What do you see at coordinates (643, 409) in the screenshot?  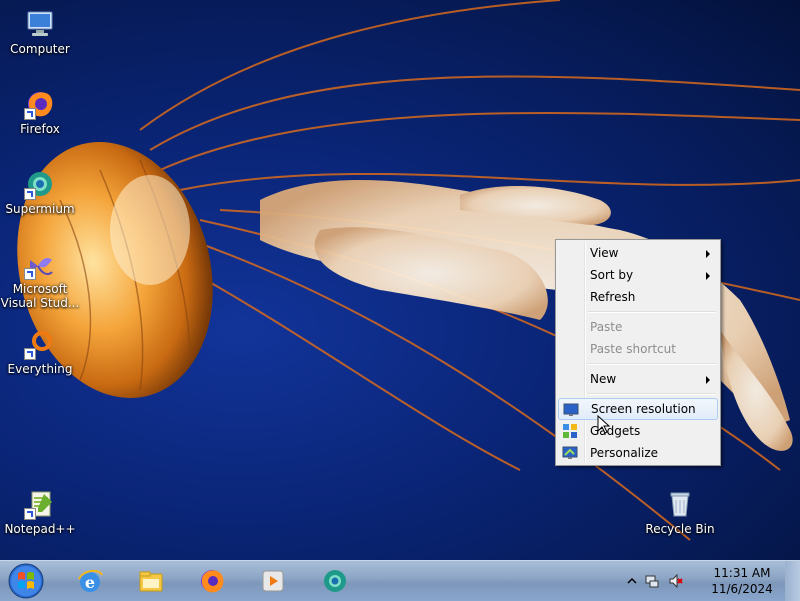 I see `menu-item-label: Screen resolution` at bounding box center [643, 409].